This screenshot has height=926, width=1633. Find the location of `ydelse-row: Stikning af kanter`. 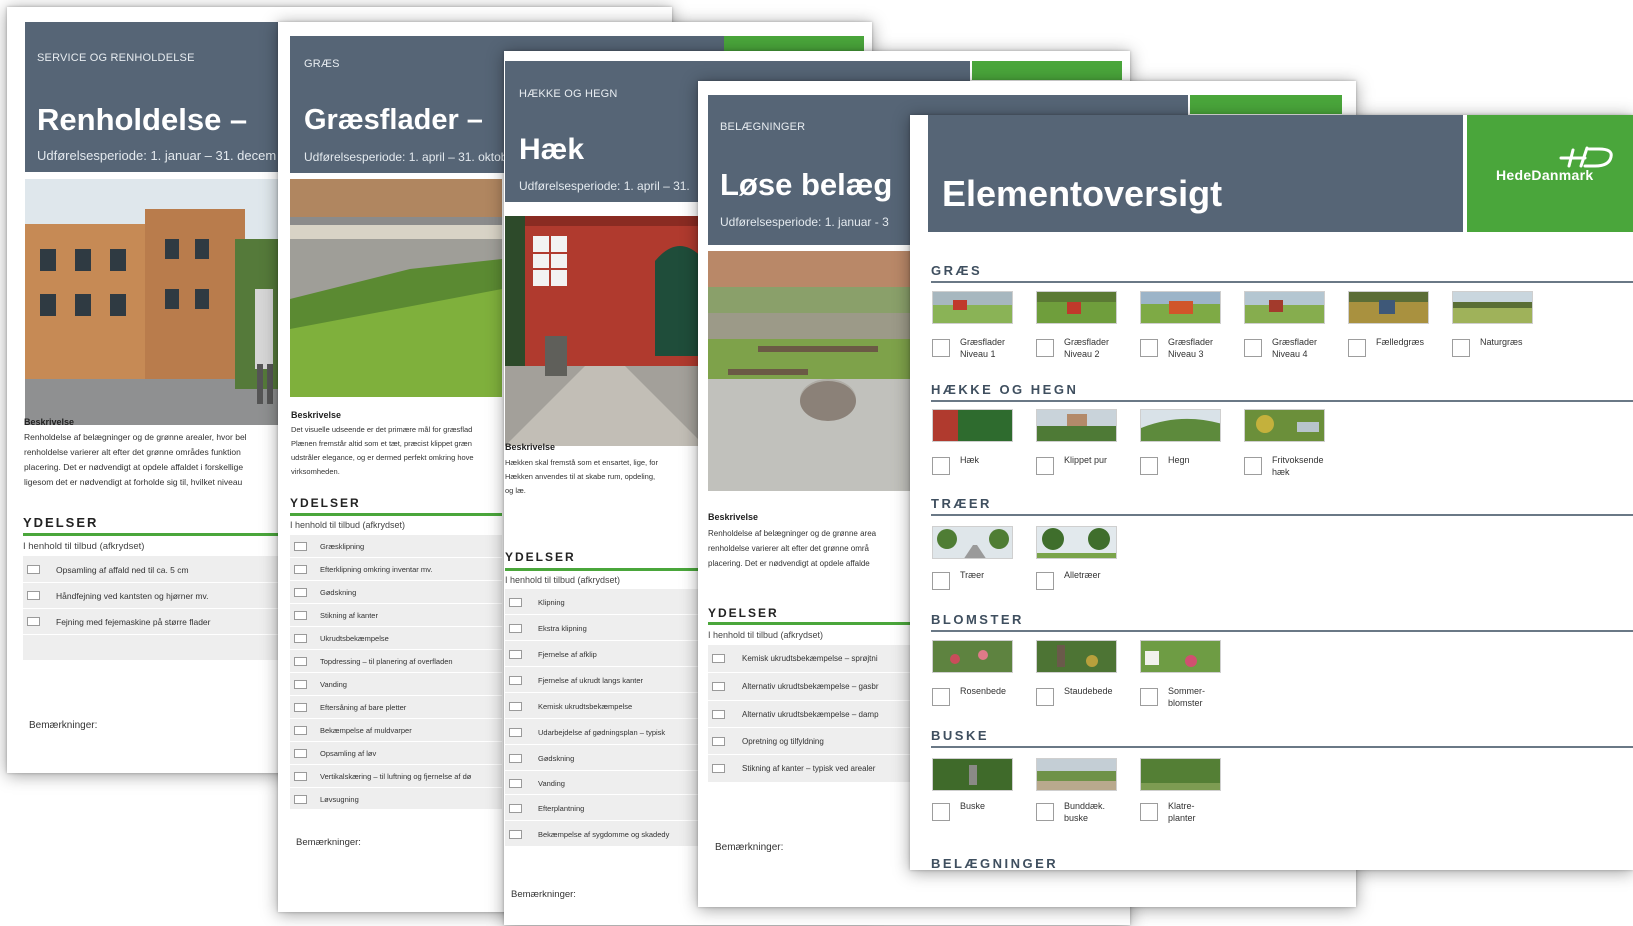

ydelse-row: Stikning af kanter is located at coordinates (396, 615).